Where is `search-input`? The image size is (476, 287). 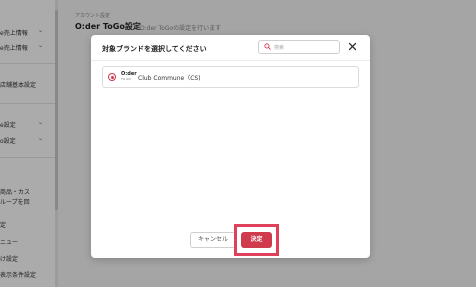 search-input is located at coordinates (305, 47).